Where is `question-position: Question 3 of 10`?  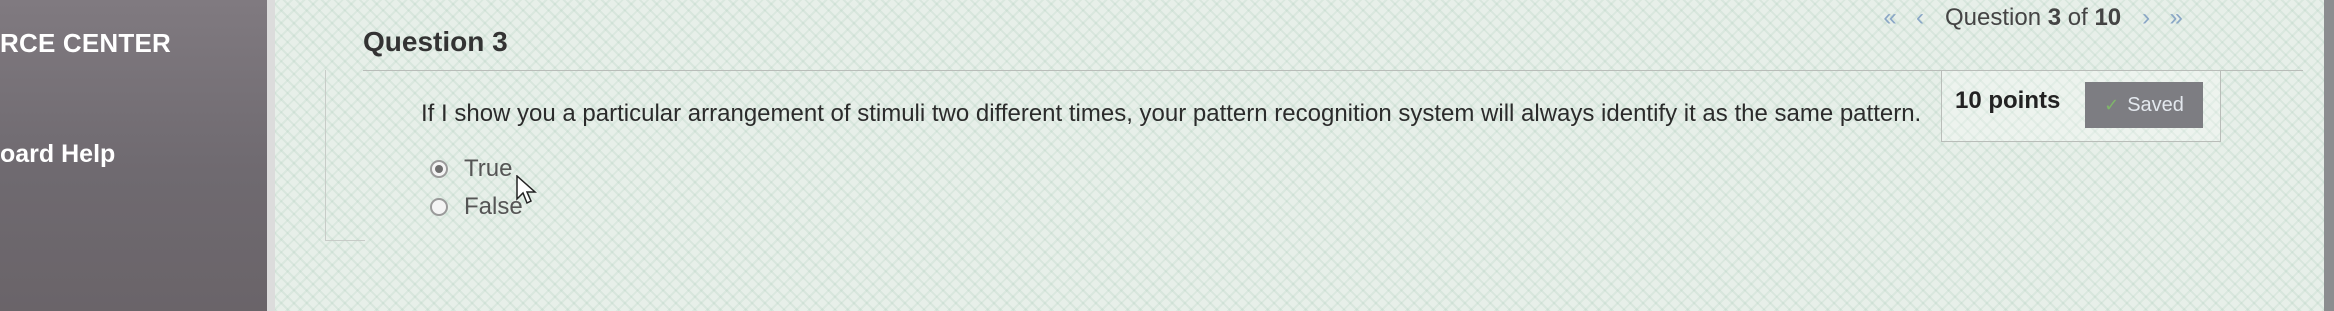
question-position: Question 3 of 10 is located at coordinates (2033, 18).